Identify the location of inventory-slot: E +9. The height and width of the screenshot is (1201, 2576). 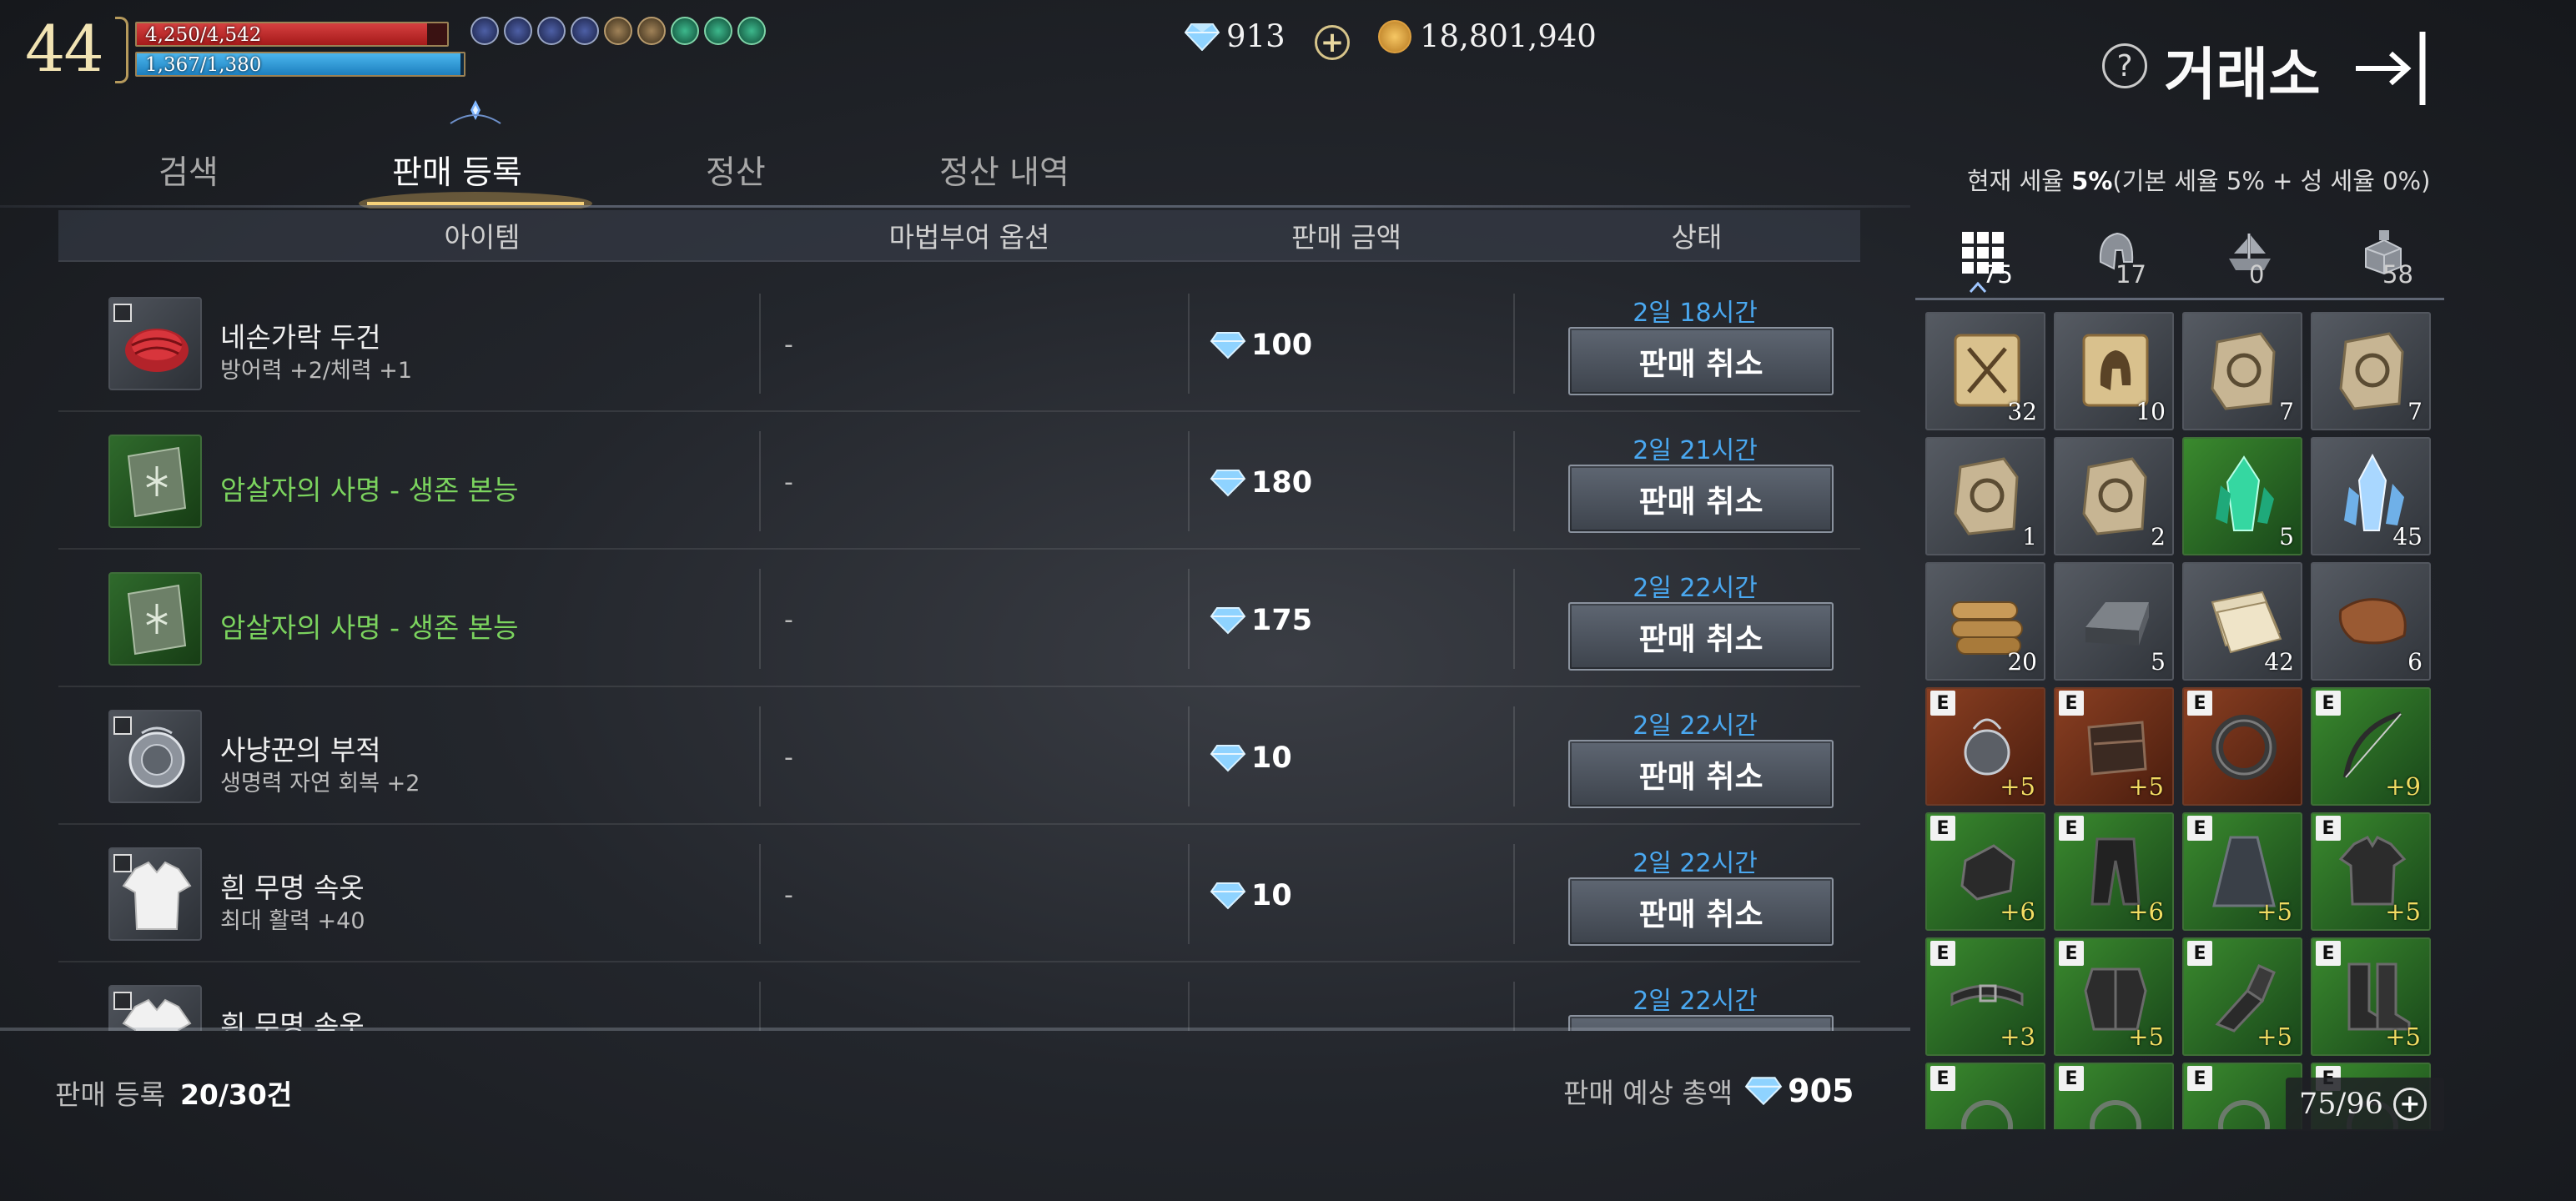
(2371, 747).